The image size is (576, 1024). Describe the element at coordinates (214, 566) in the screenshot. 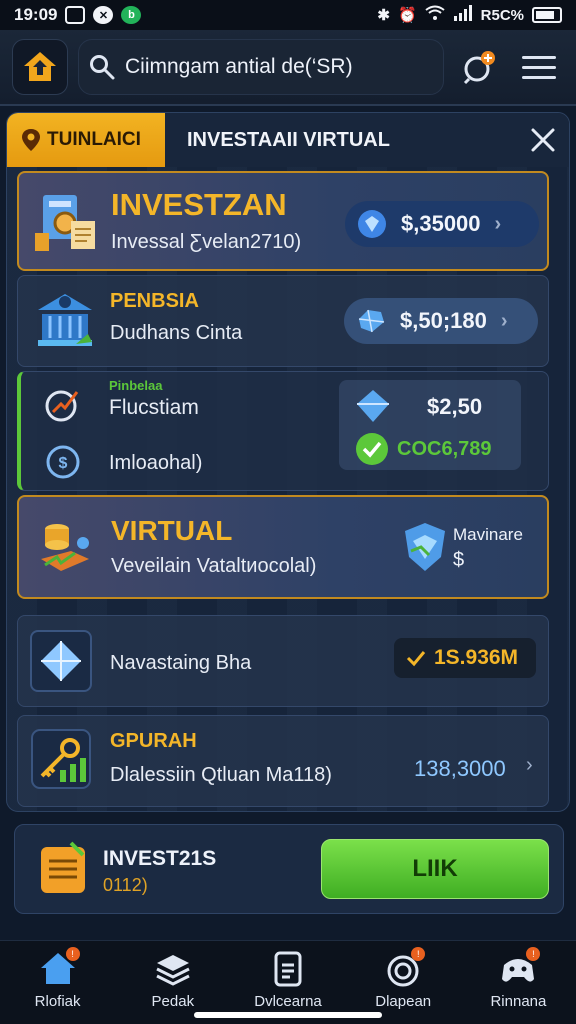

I see `row-subtitle: Veveilain Vataltиocolal)` at that location.